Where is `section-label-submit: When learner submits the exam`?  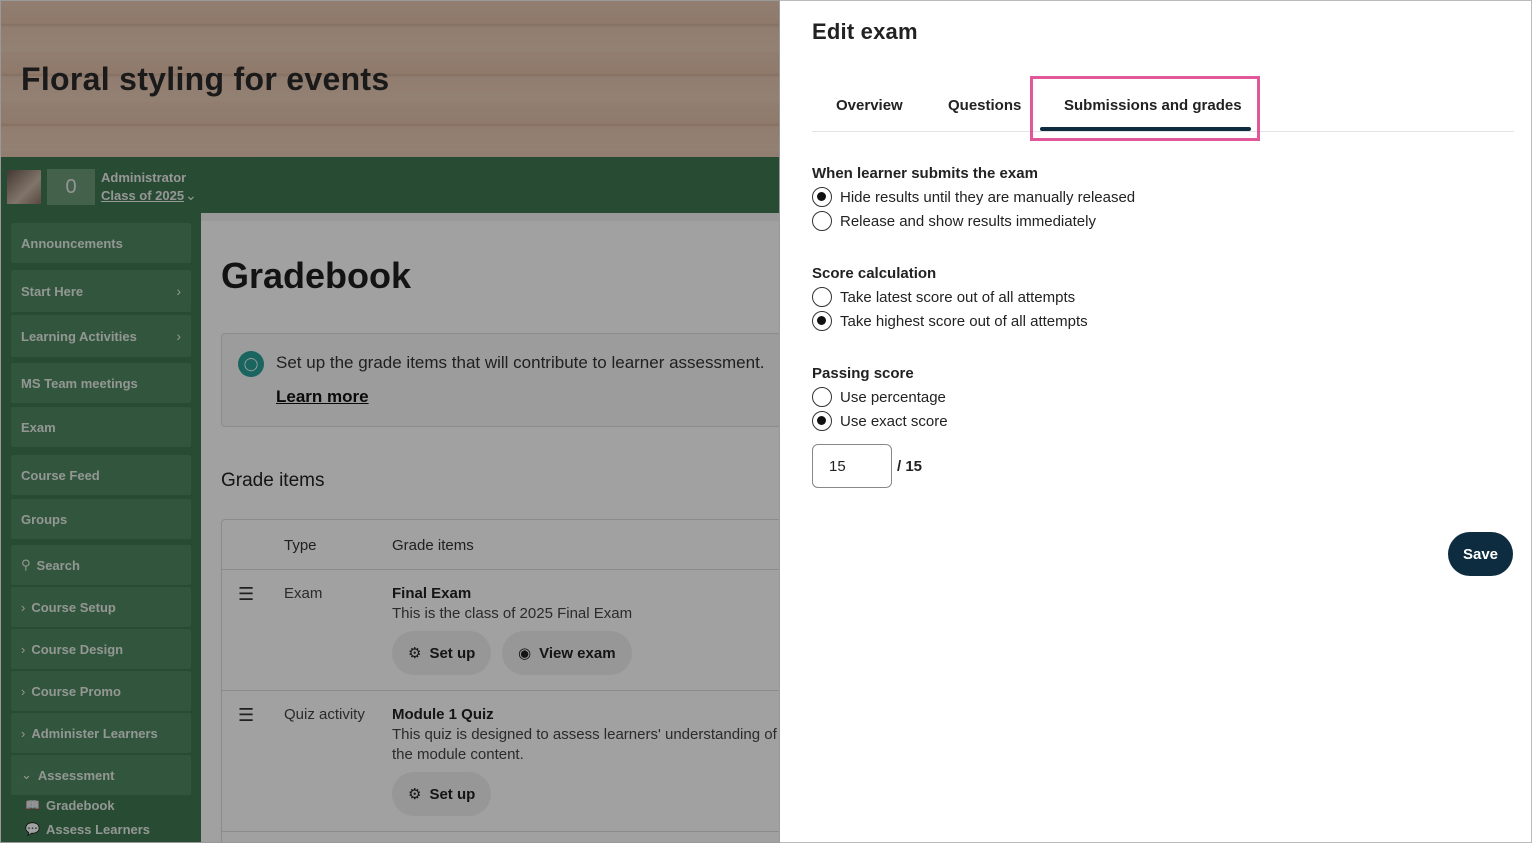
section-label-submit: When learner submits the exam is located at coordinates (925, 173).